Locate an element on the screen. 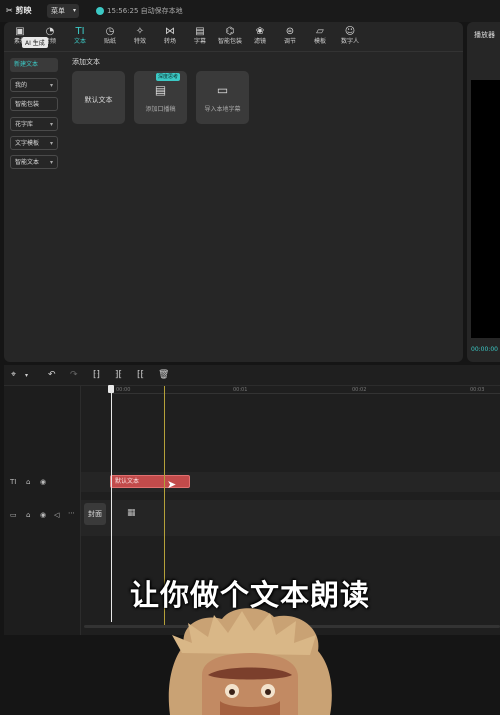 The image size is (500, 715). tab-filter: ❀ 滤镜 is located at coordinates (260, 37).